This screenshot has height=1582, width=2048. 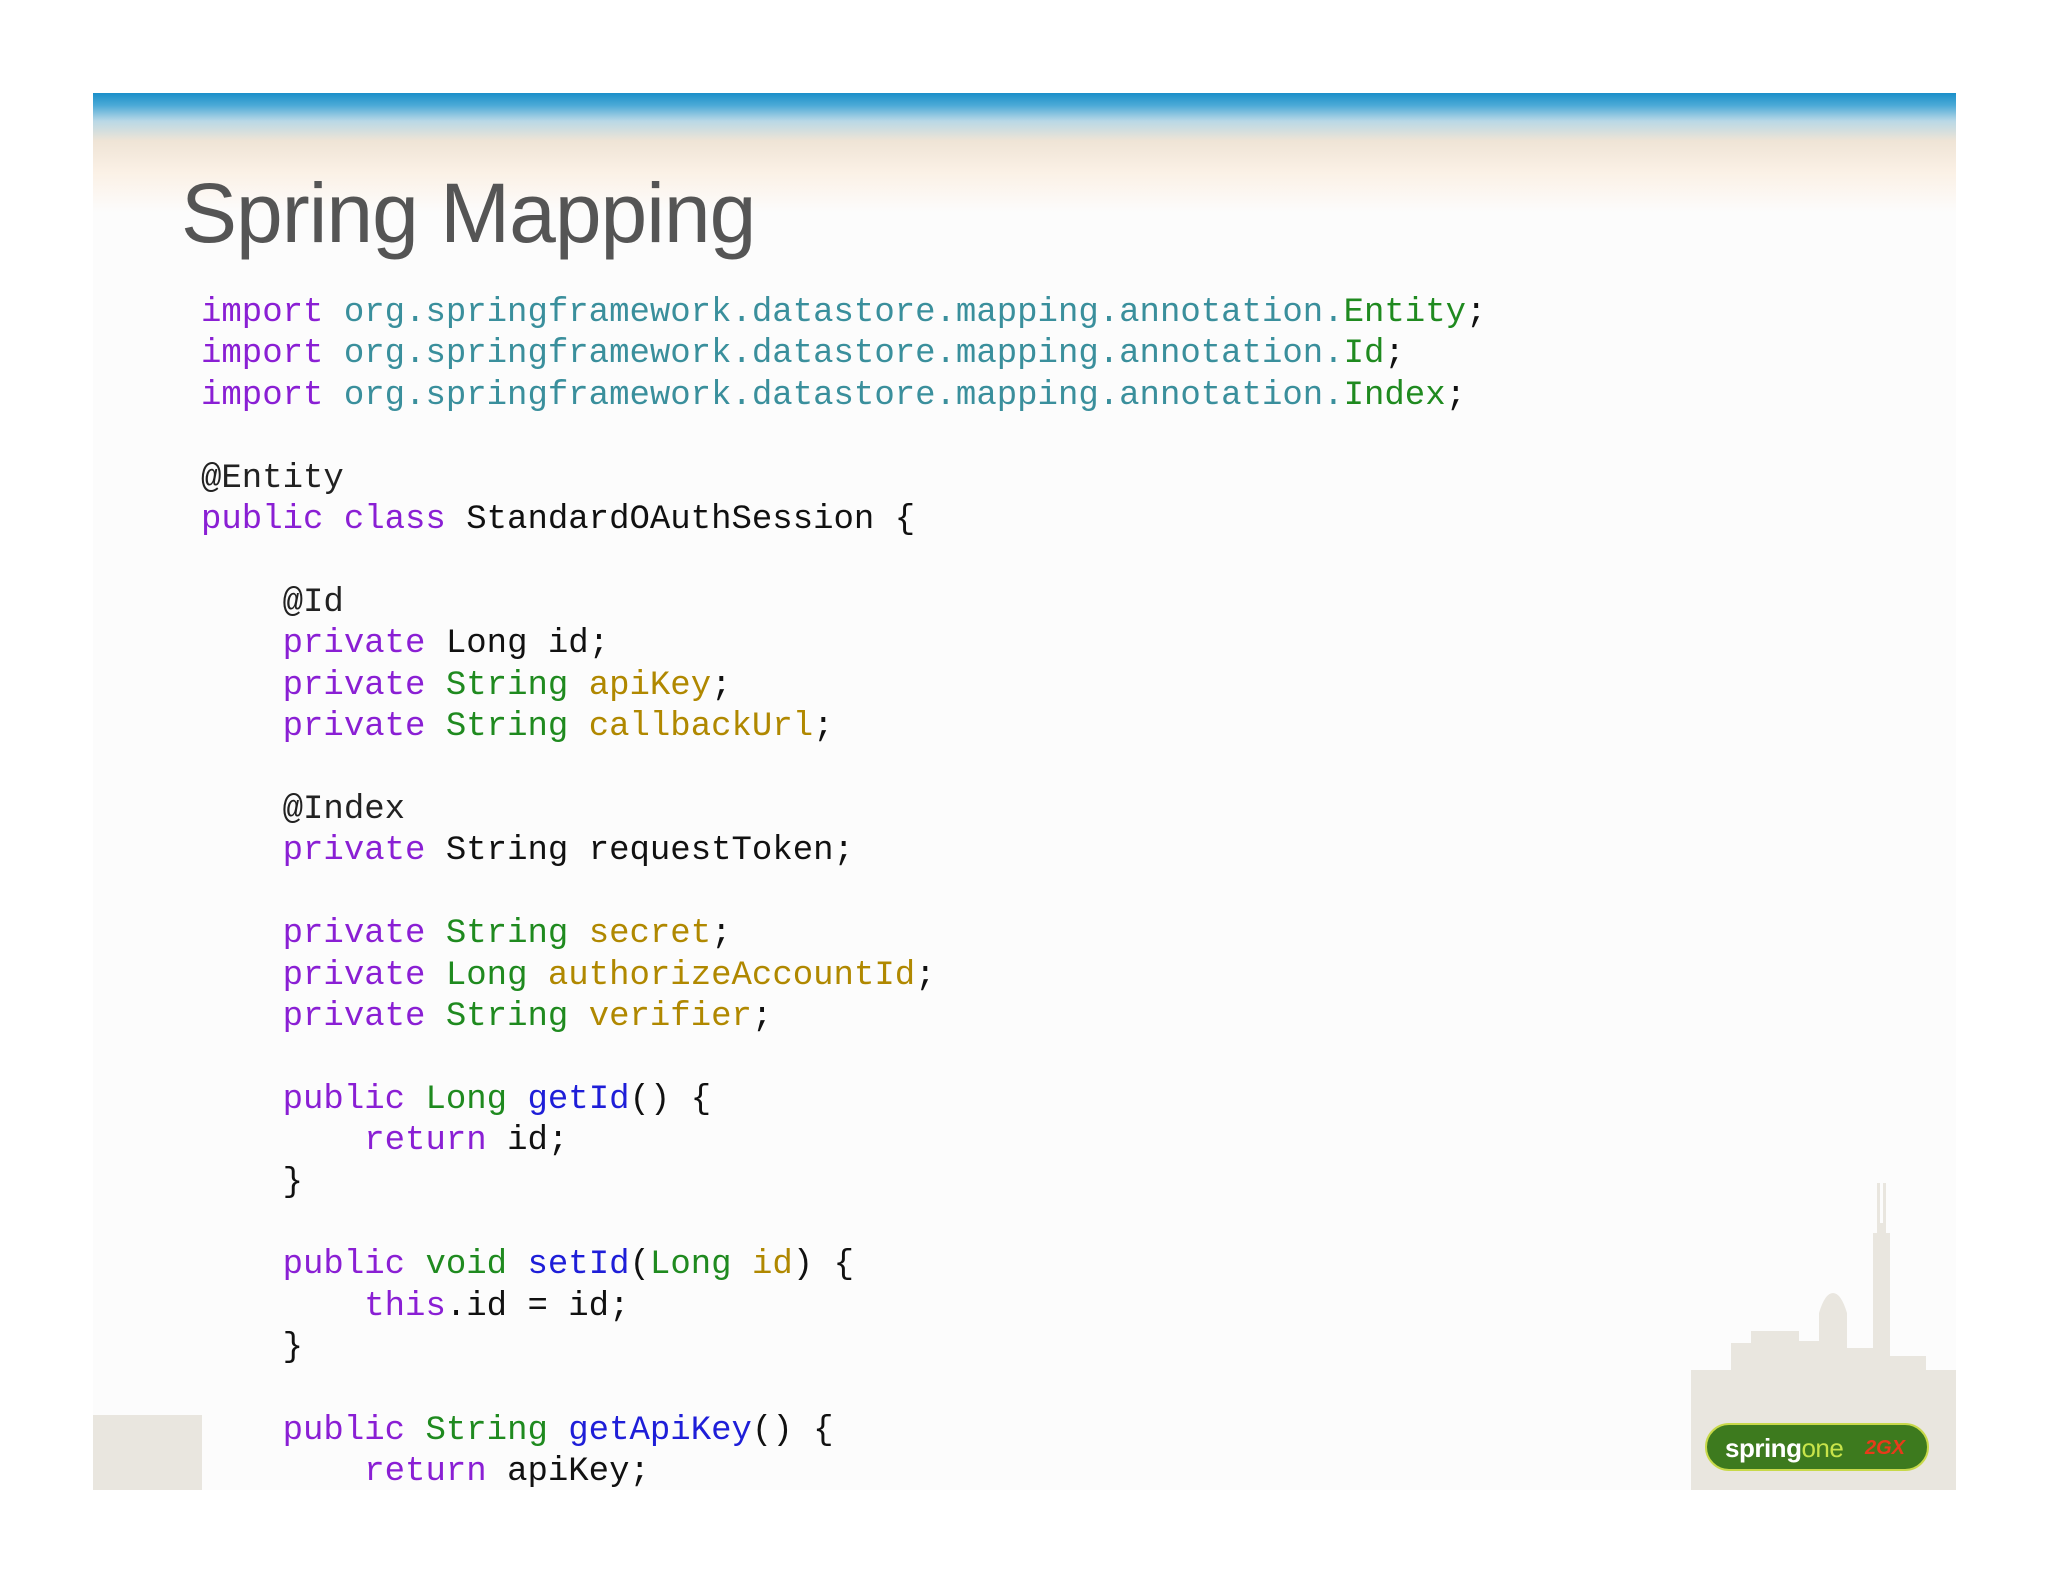 What do you see at coordinates (1784, 1448) in the screenshot?
I see `logo-text: springone` at bounding box center [1784, 1448].